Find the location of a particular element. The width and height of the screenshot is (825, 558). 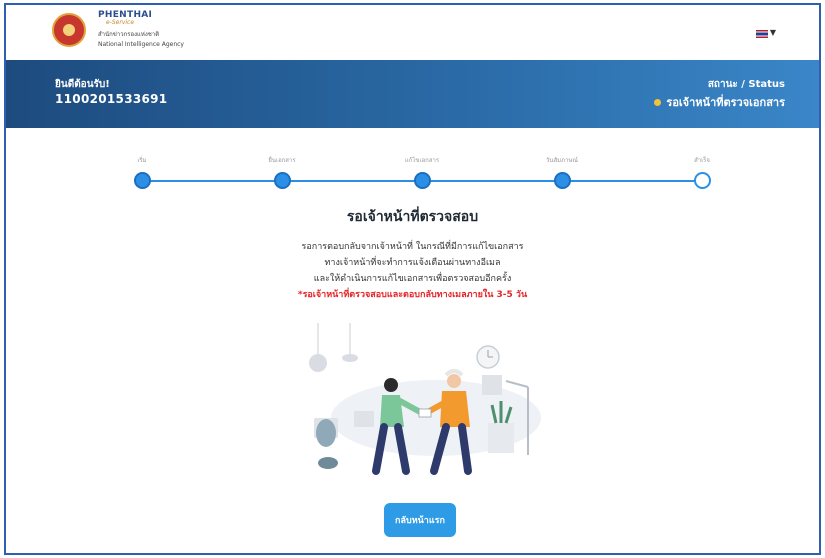

step-label: สำเร็จ is located at coordinates (702, 160).